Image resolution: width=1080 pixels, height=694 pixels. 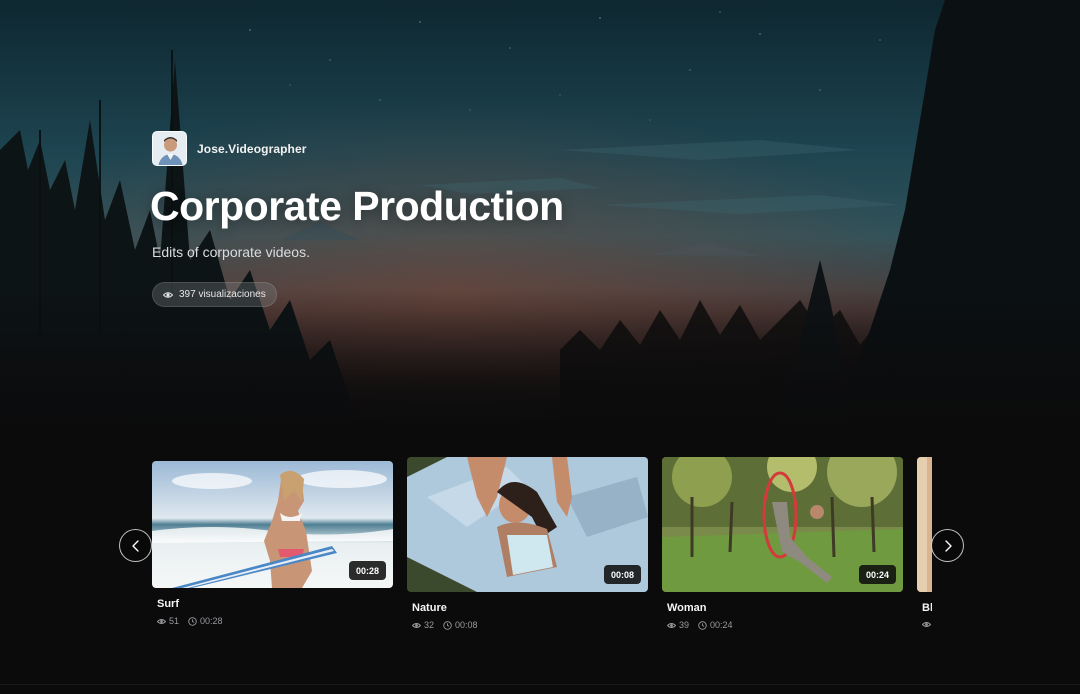 I want to click on carousel-prev-button, so click(x=135, y=545).